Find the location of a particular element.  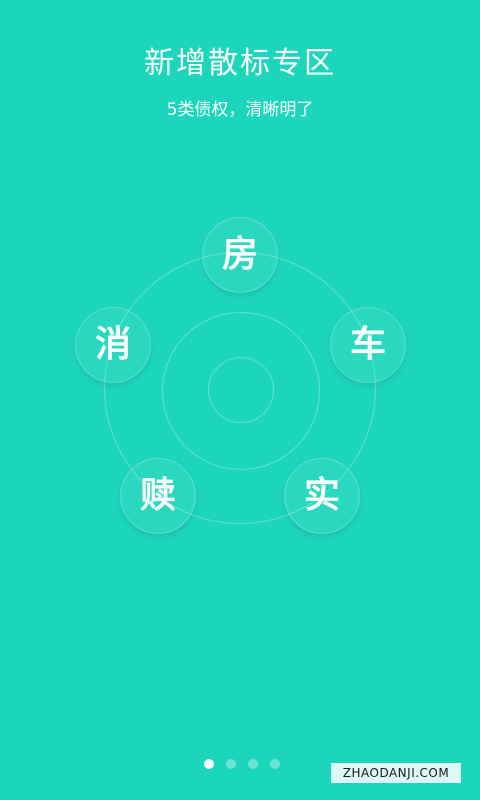

category-label-car: 车 is located at coordinates (367, 344).